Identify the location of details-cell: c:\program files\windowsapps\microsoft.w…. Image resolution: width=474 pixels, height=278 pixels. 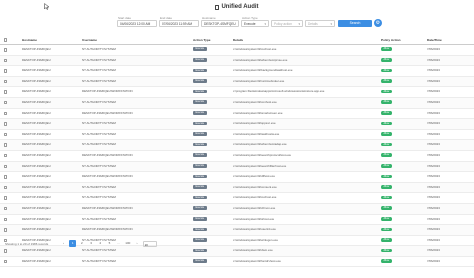
(279, 91).